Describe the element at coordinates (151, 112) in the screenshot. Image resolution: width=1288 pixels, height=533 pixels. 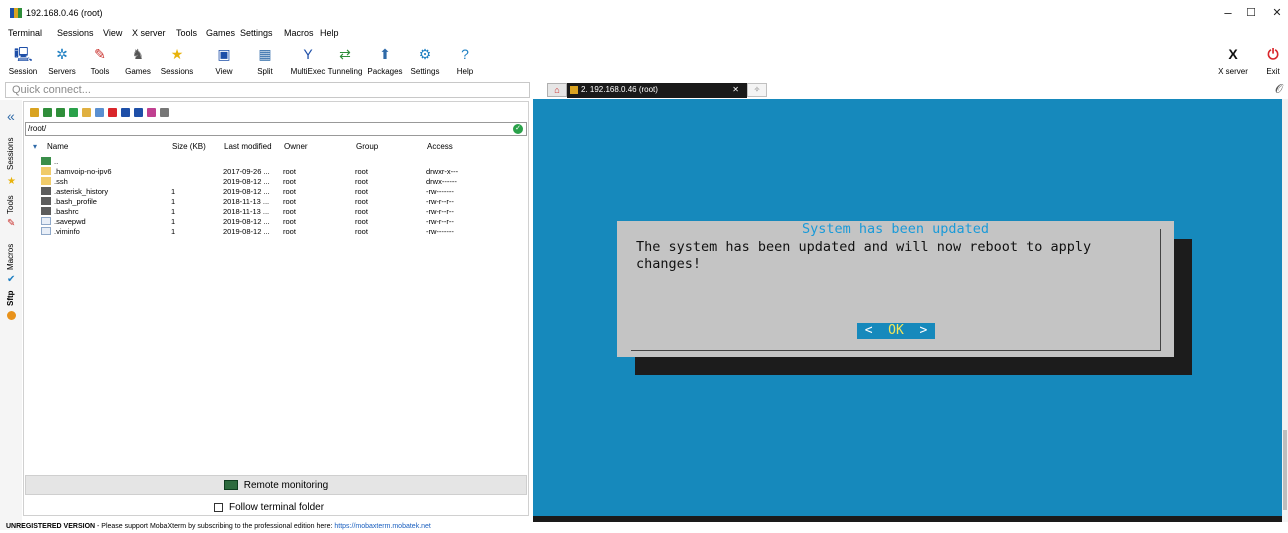
I see `properties-icon` at that location.